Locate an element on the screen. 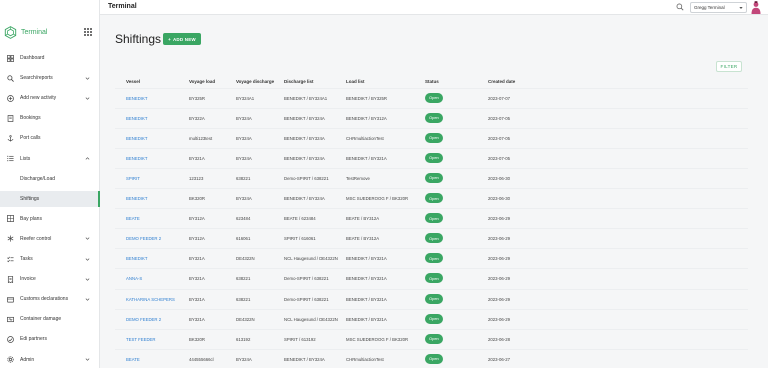 The height and width of the screenshot is (368, 768). sidebar-item-bay-plans: Bay plans is located at coordinates (50, 219).